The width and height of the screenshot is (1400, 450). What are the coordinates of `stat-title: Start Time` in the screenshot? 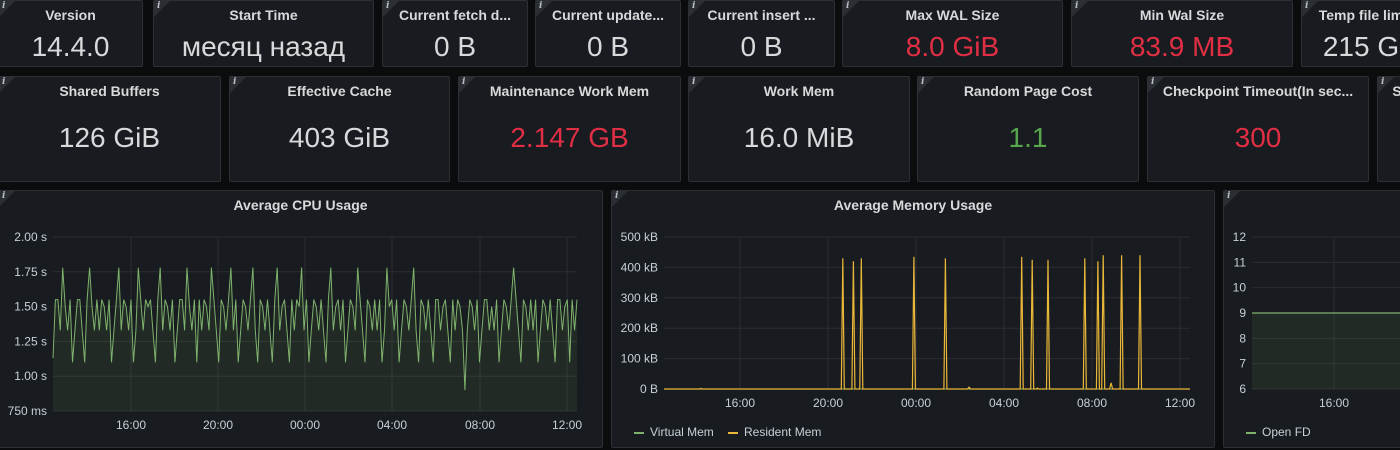 It's located at (263, 15).